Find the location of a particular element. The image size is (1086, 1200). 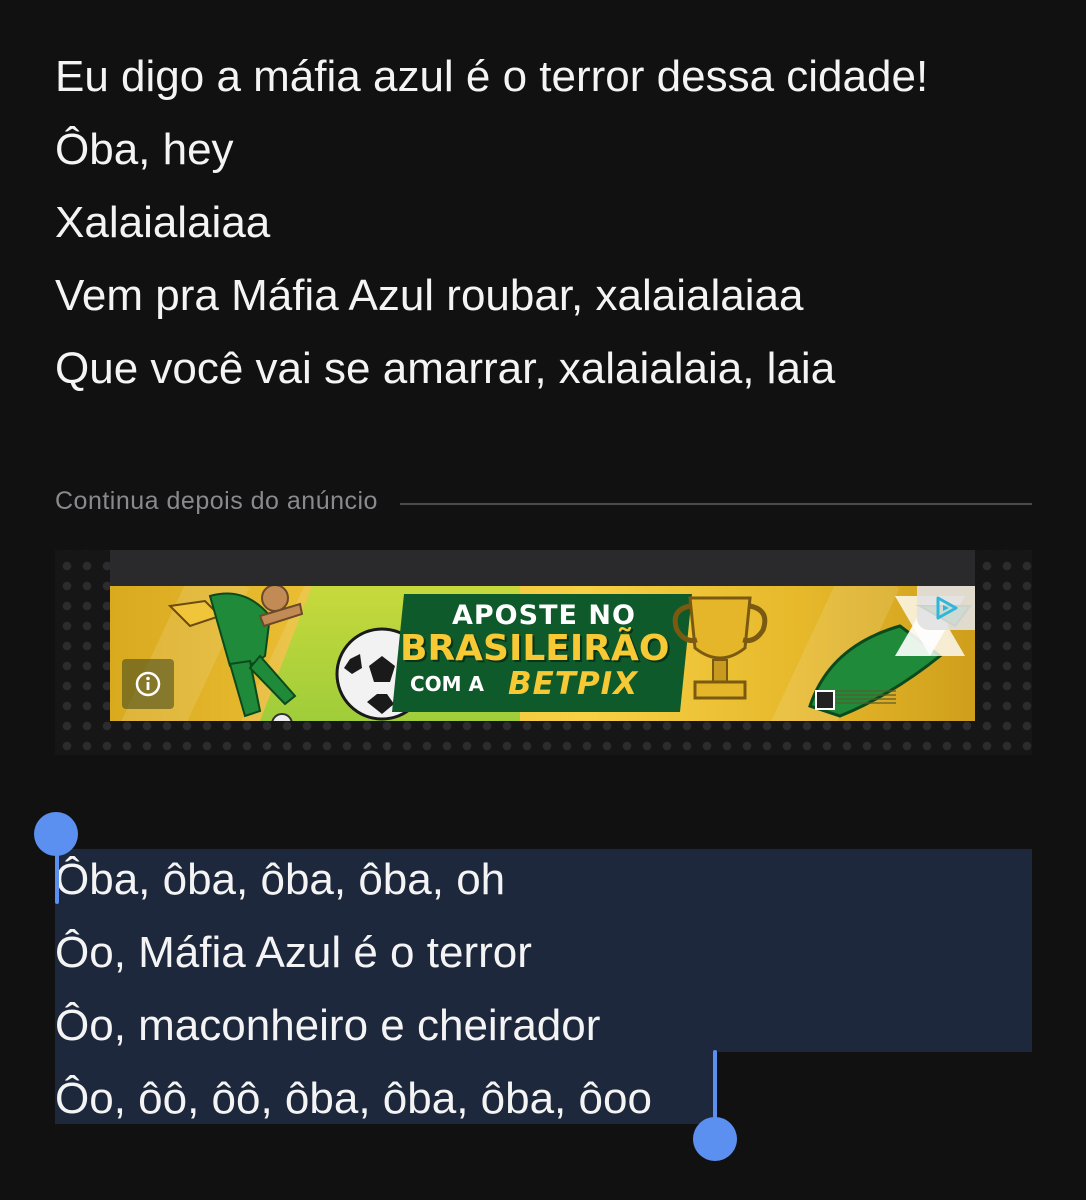

selection-start-handle is located at coordinates (56, 834).